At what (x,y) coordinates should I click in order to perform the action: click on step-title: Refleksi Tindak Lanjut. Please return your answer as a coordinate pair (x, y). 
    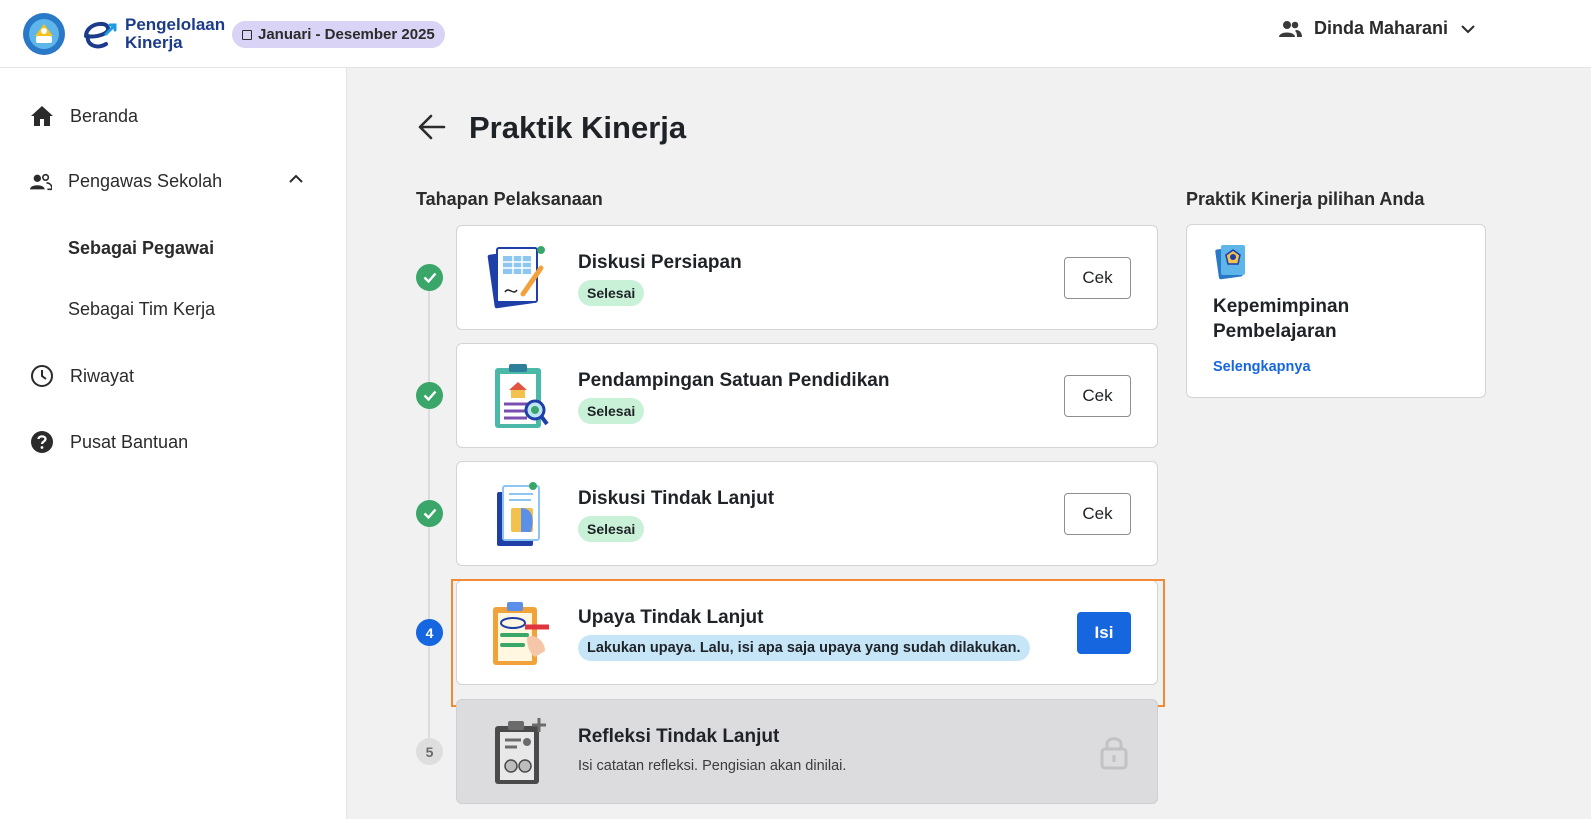
    Looking at the image, I should click on (679, 736).